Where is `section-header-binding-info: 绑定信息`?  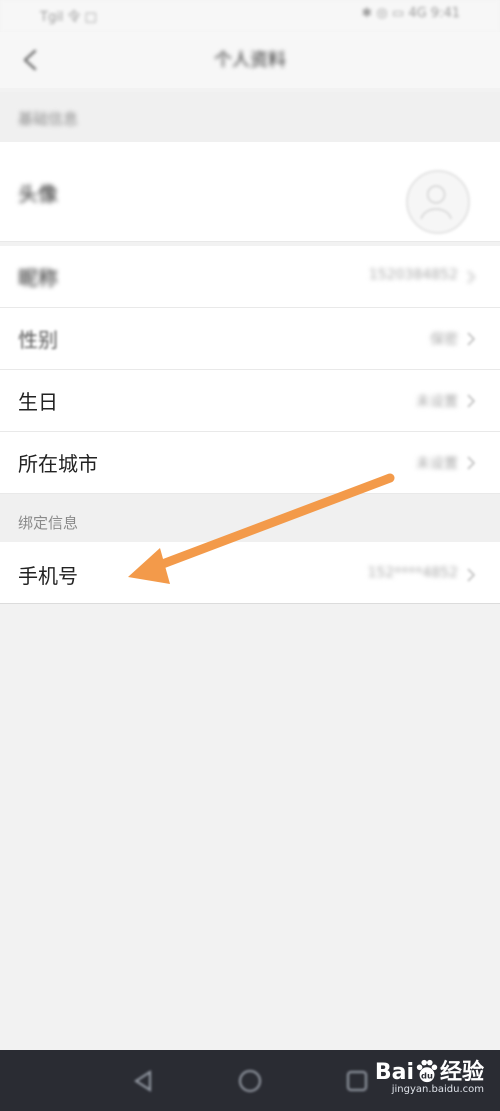 section-header-binding-info: 绑定信息 is located at coordinates (250, 518).